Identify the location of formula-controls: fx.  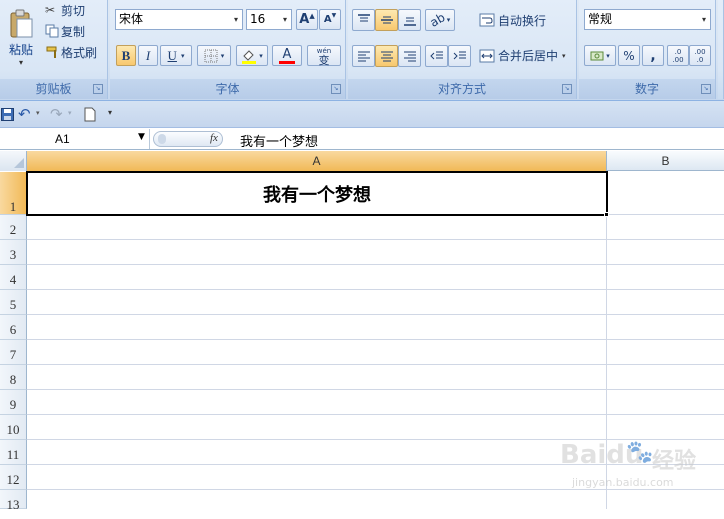
(188, 139).